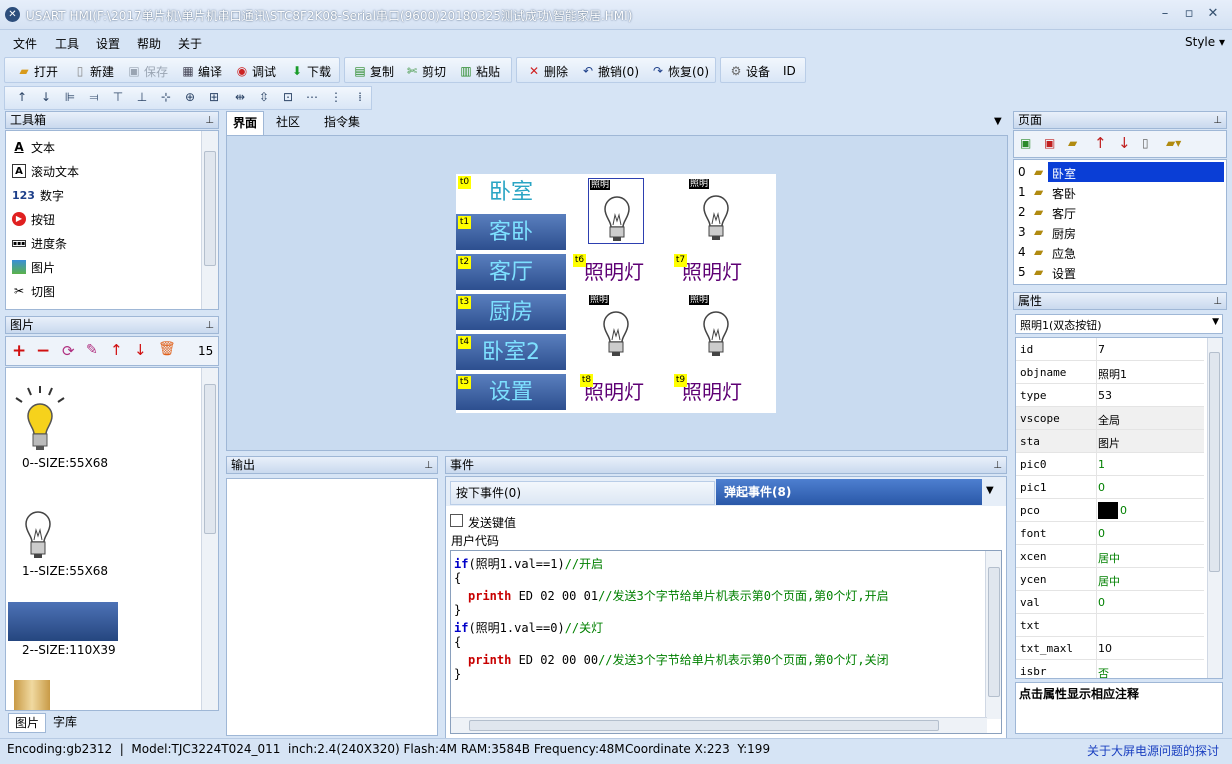 Image resolution: width=1232 pixels, height=764 pixels. I want to click on pictures-scrollbar, so click(209, 539).